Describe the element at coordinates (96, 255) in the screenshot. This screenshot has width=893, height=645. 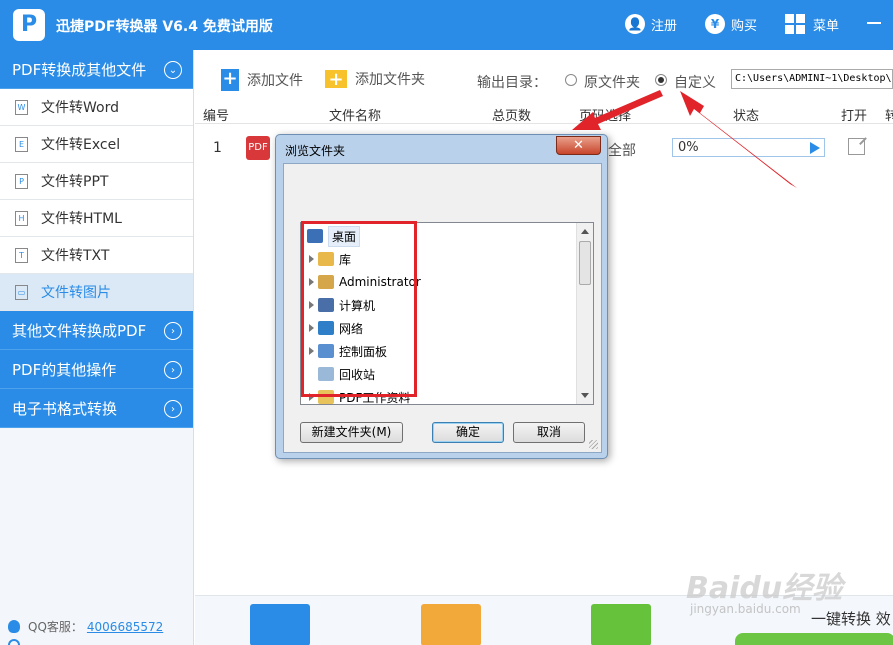
I see `sidebar-item-to-txt: T 文件转TXT` at that location.